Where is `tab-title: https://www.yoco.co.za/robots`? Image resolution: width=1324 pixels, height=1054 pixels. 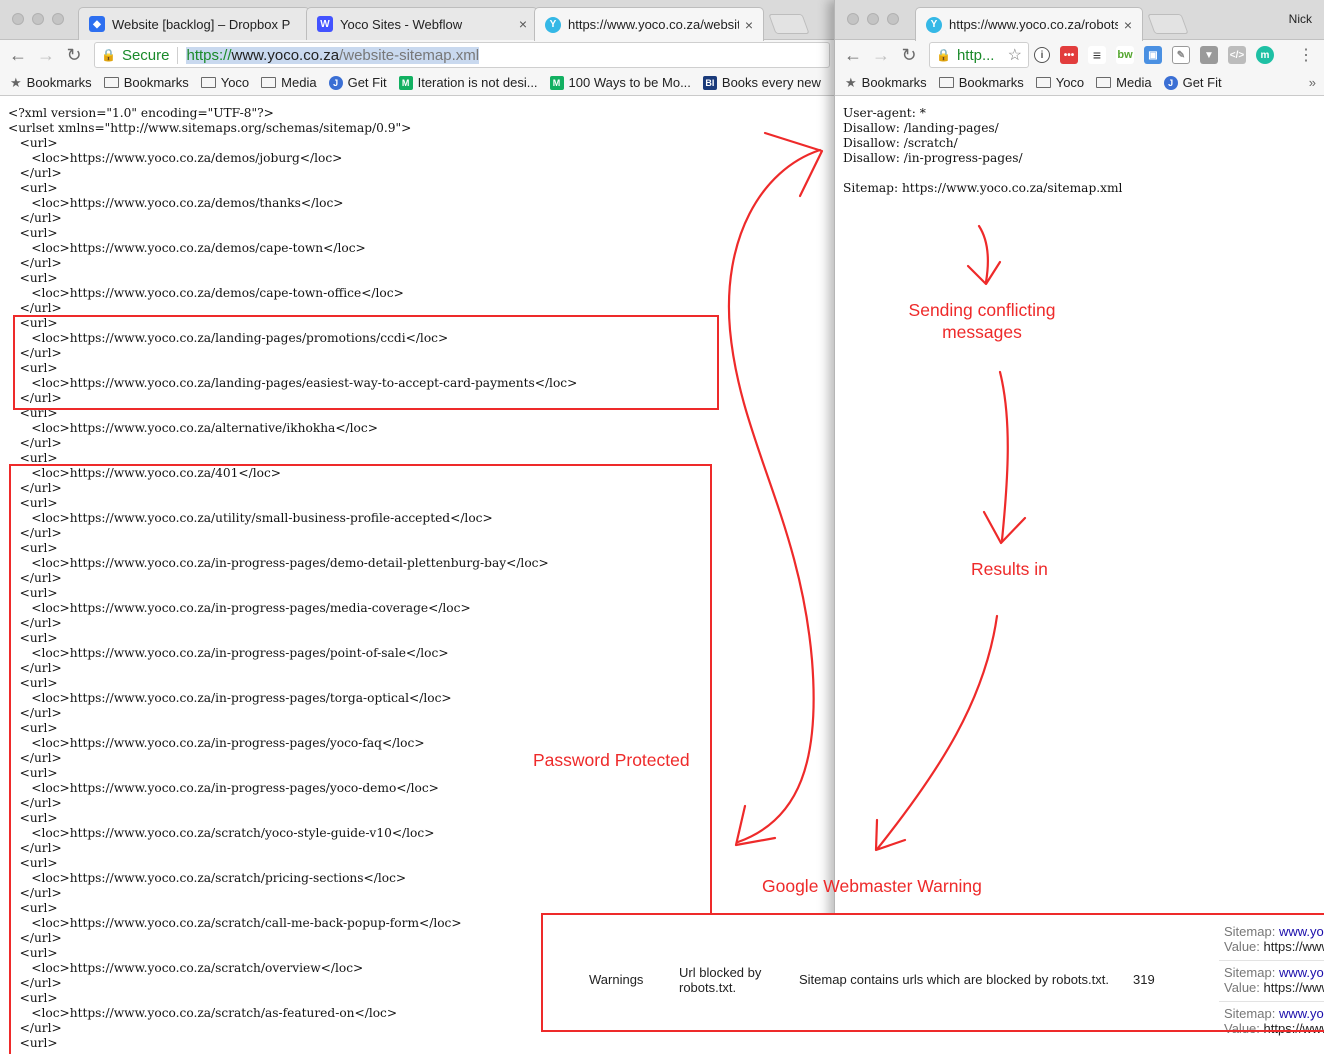 tab-title: https://www.yoco.co.za/robots is located at coordinates (1033, 24).